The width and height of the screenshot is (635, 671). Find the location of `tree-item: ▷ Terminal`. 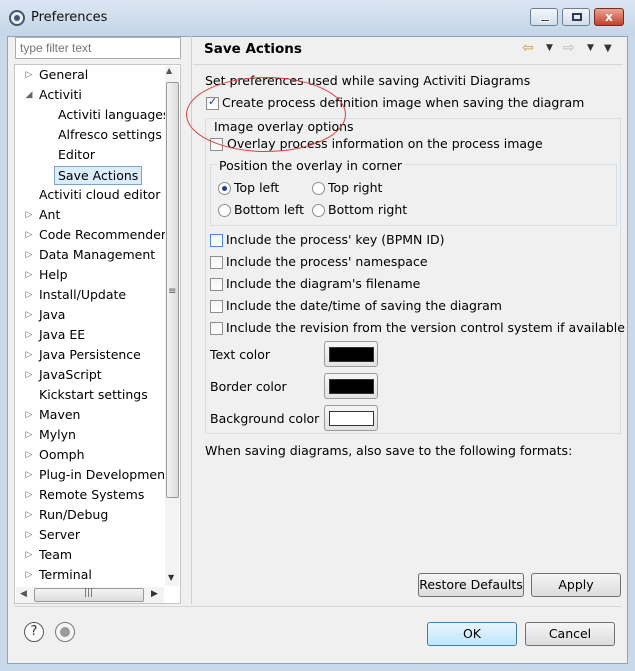

tree-item: ▷ Terminal is located at coordinates (90, 575).